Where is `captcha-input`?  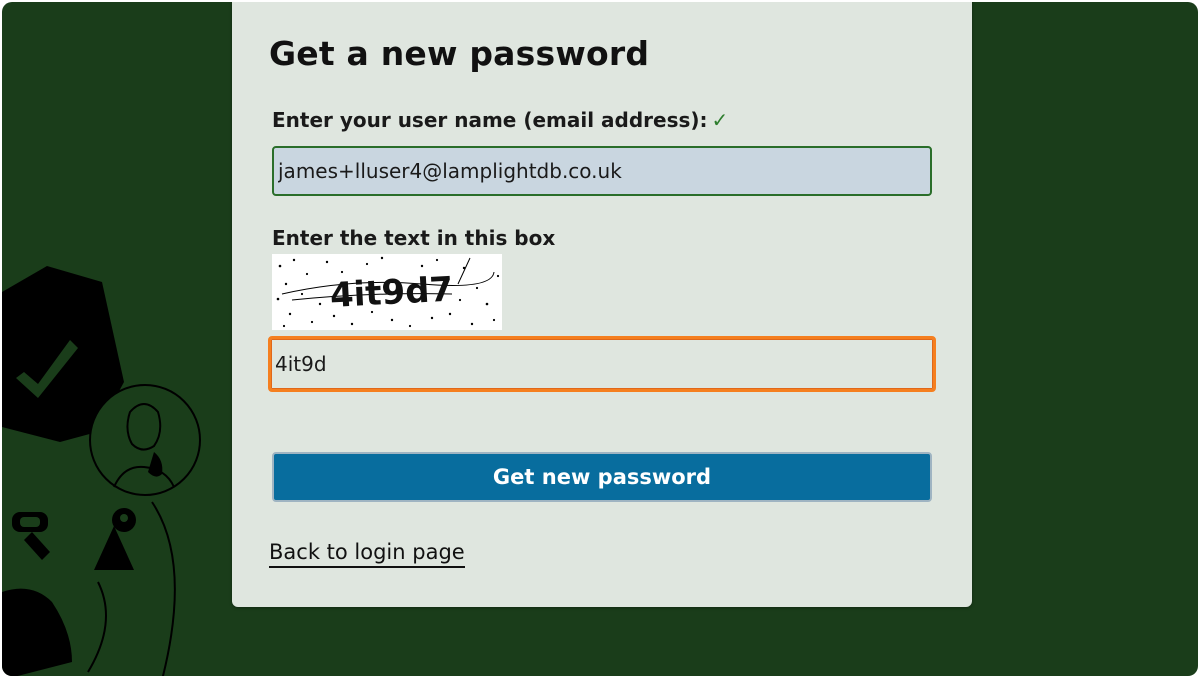 captcha-input is located at coordinates (602, 364).